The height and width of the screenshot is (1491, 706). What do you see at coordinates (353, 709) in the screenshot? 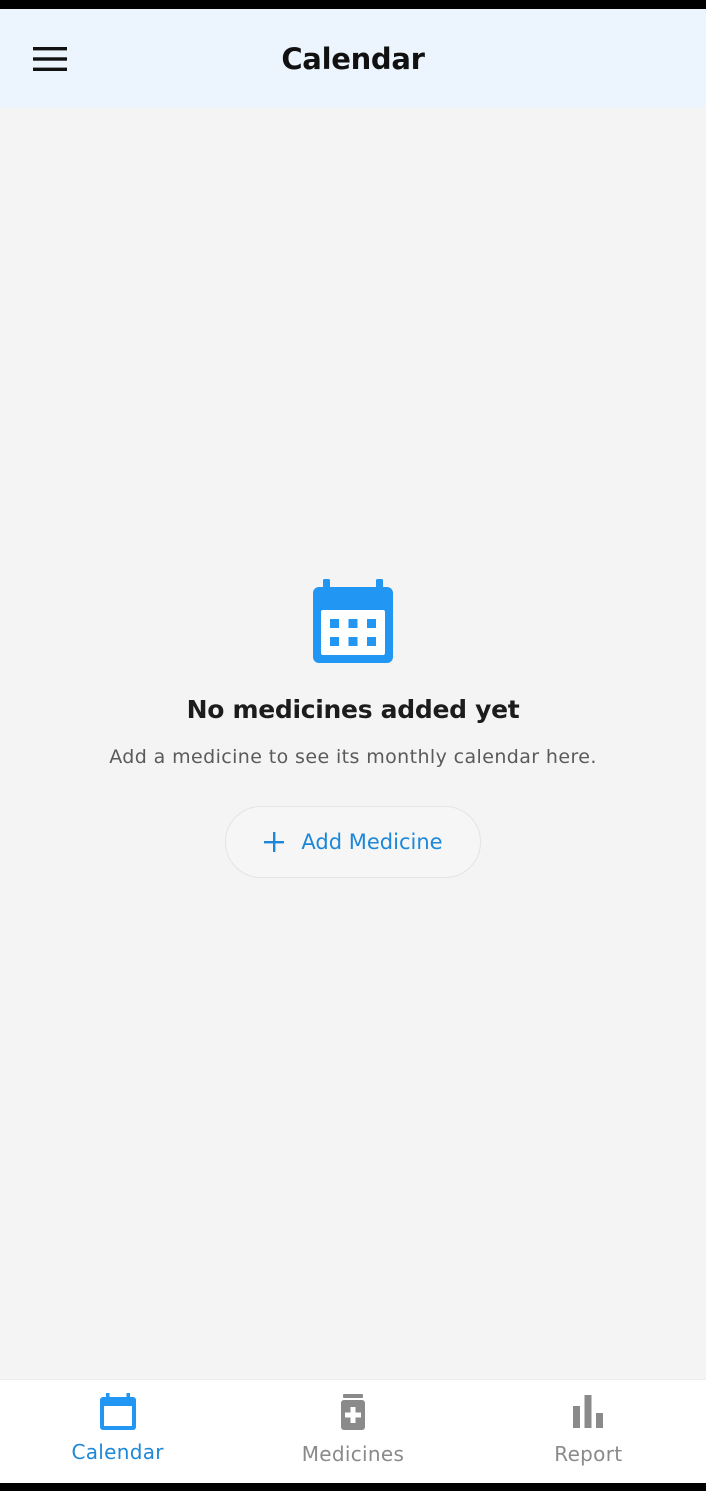
I see `empty-state-title: No medicines added yet` at bounding box center [353, 709].